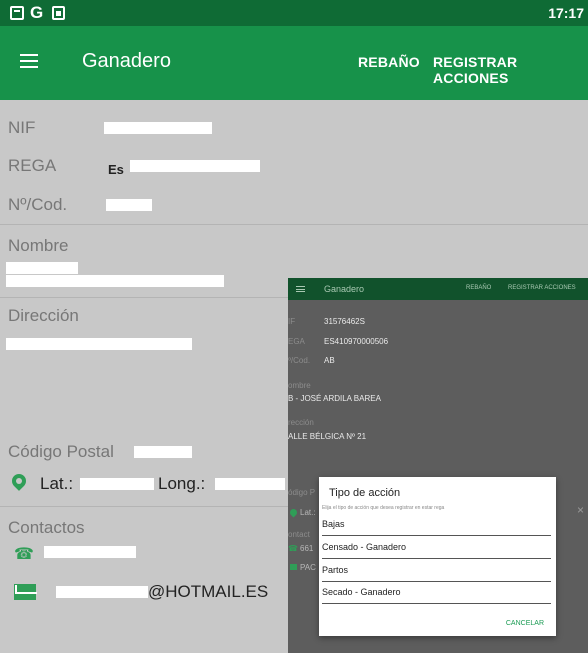 The width and height of the screenshot is (588, 653). What do you see at coordinates (38, 245) in the screenshot?
I see `nombre-label: Nombre` at bounding box center [38, 245].